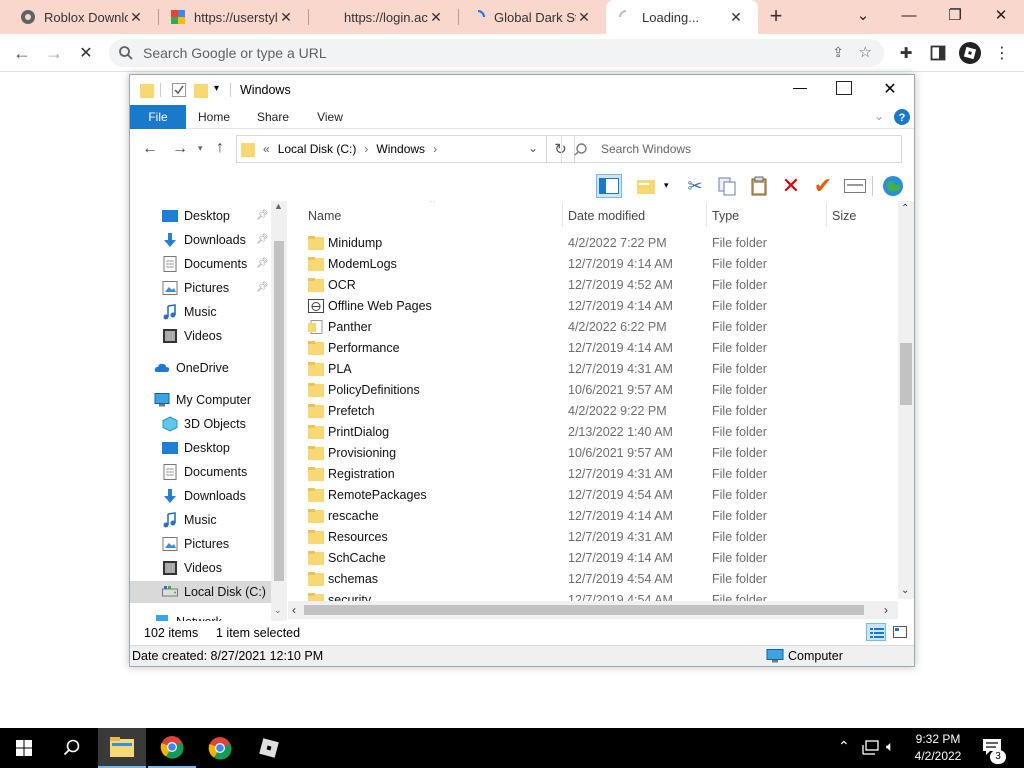 The width and height of the screenshot is (1024, 768). Describe the element at coordinates (865, 52) in the screenshot. I see `star-icon: ☆` at that location.